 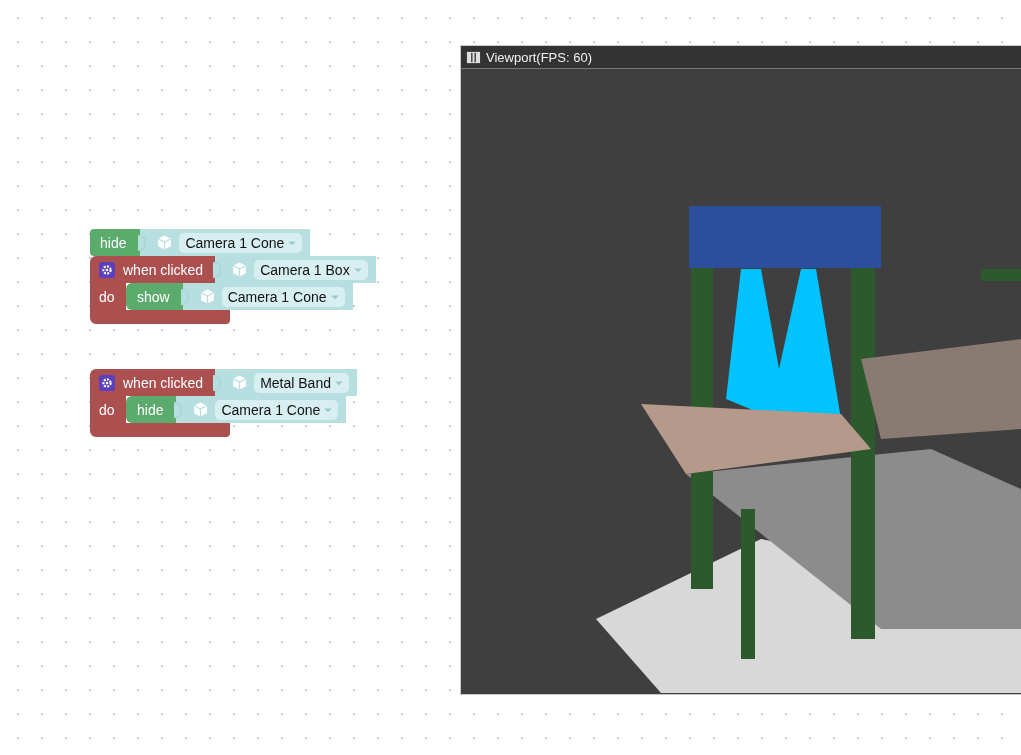 What do you see at coordinates (539, 57) in the screenshot?
I see `viewport-title: Viewport(FPS: 60)` at bounding box center [539, 57].